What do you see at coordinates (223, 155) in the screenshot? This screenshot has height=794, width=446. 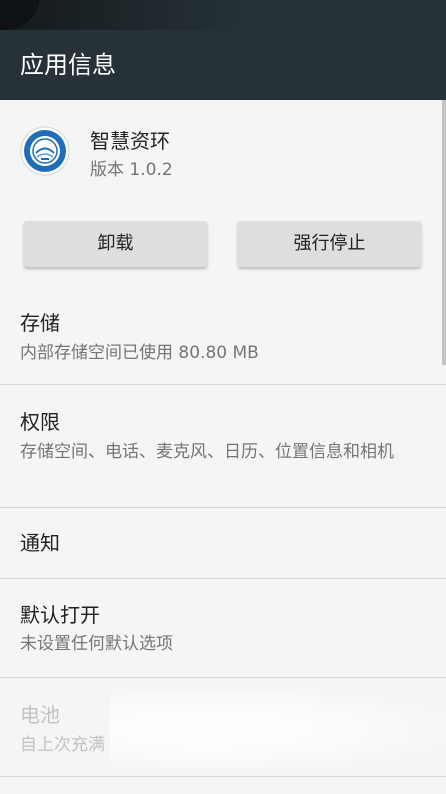 I see `app-header: 智慧资环 版本 1.0.2` at bounding box center [223, 155].